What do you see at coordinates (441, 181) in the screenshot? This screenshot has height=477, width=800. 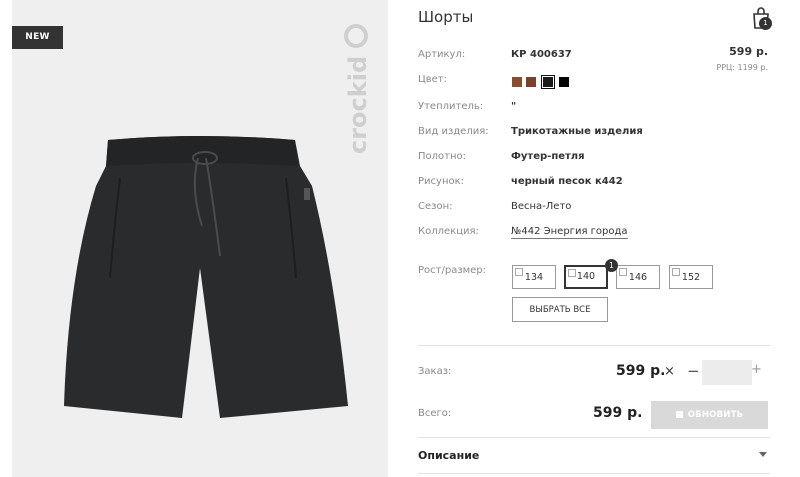 I see `spec-label: Рисунок:` at bounding box center [441, 181].